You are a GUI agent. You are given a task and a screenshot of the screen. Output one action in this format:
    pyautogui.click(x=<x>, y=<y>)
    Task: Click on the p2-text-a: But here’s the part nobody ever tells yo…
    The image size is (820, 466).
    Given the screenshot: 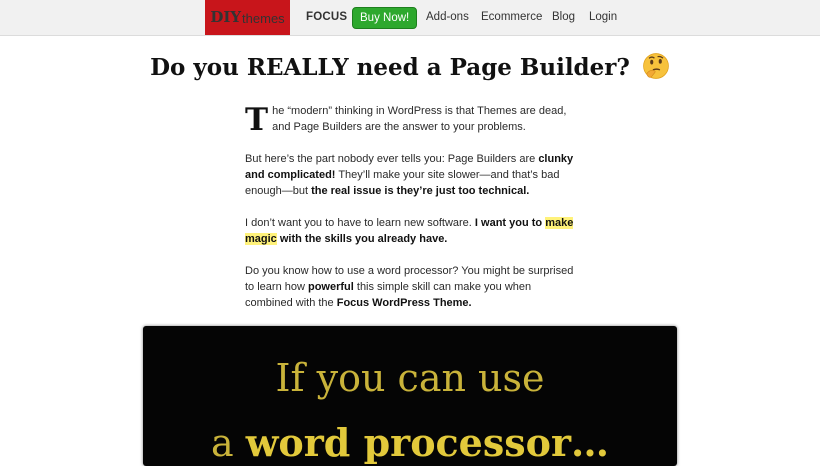 What is the action you would take?
    pyautogui.click(x=392, y=159)
    